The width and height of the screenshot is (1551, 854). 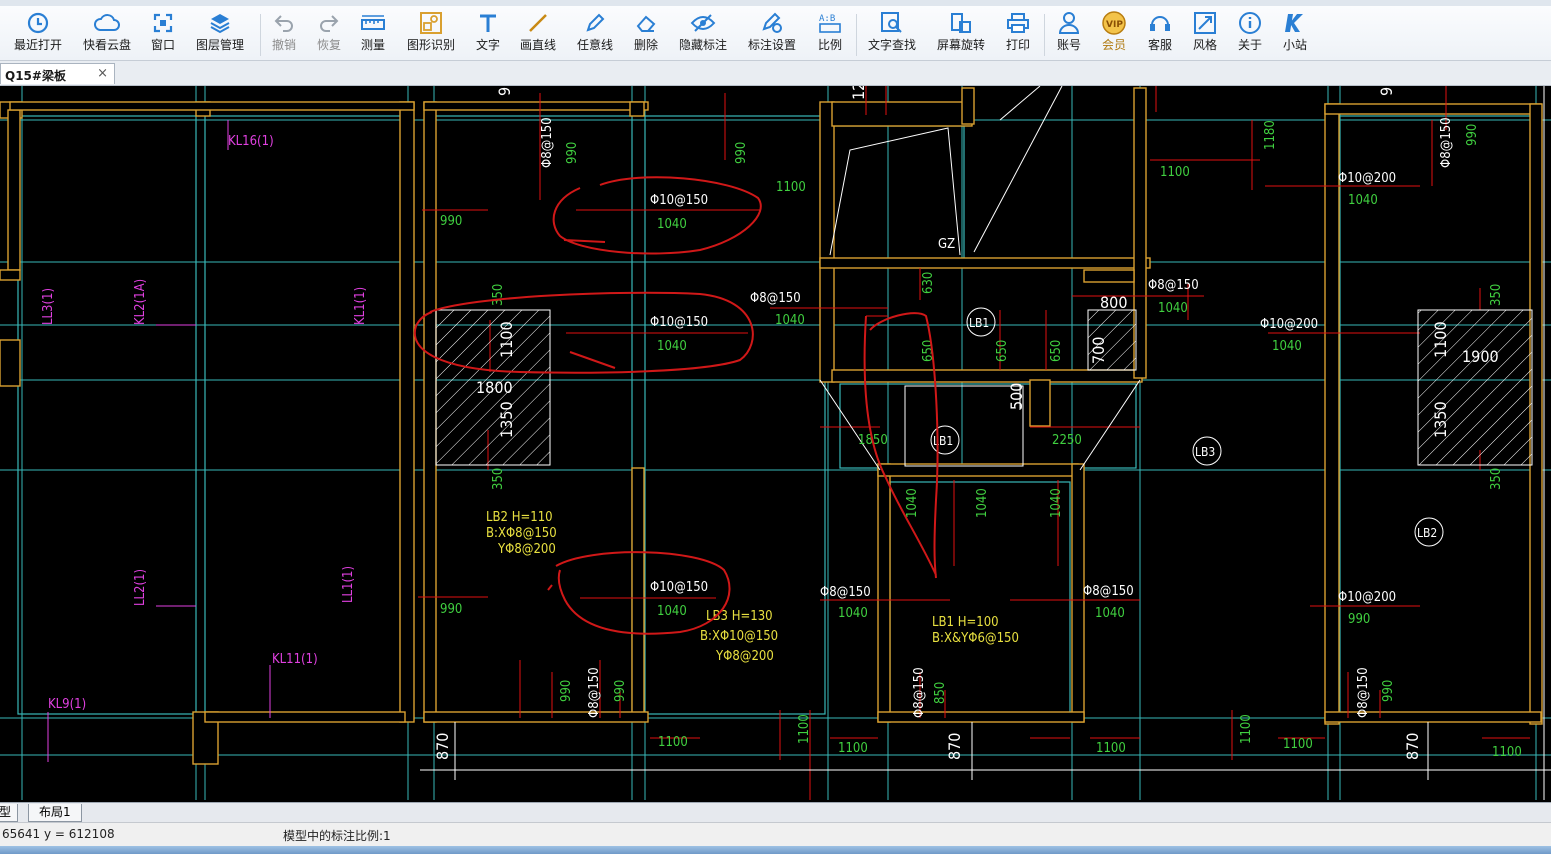 What do you see at coordinates (646, 33) in the screenshot?
I see `delete-button: 删除` at bounding box center [646, 33].